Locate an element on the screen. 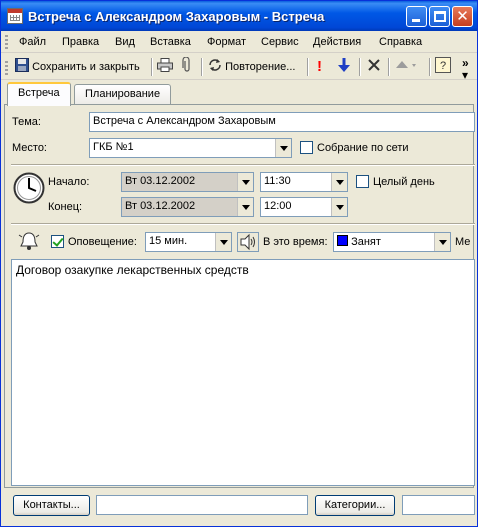  all-day-checkbox is located at coordinates (362, 181).